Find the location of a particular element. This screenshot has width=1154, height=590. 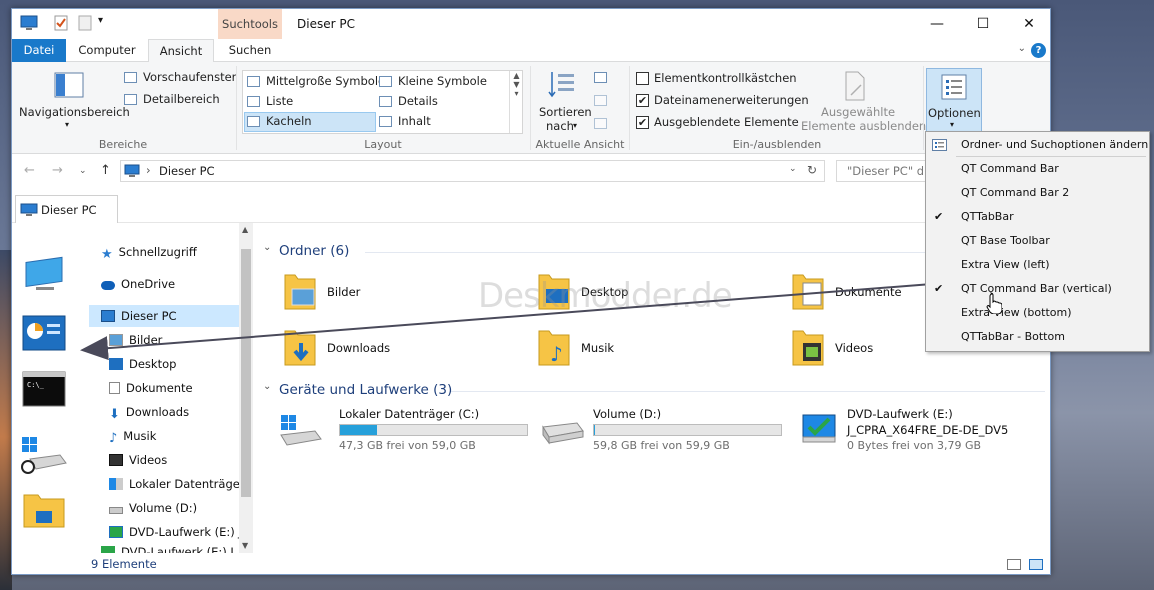

customize-toolbar-icon: ▾ is located at coordinates (100, 20).